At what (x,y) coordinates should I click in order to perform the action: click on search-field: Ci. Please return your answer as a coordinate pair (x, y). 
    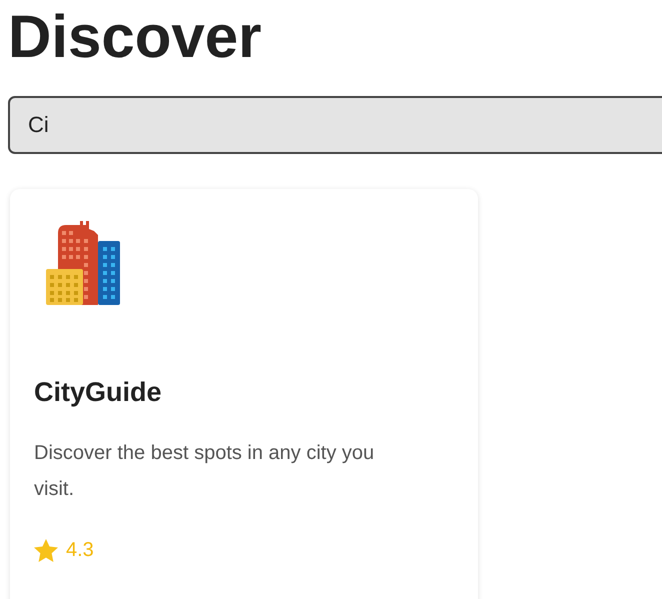
    Looking at the image, I should click on (335, 125).